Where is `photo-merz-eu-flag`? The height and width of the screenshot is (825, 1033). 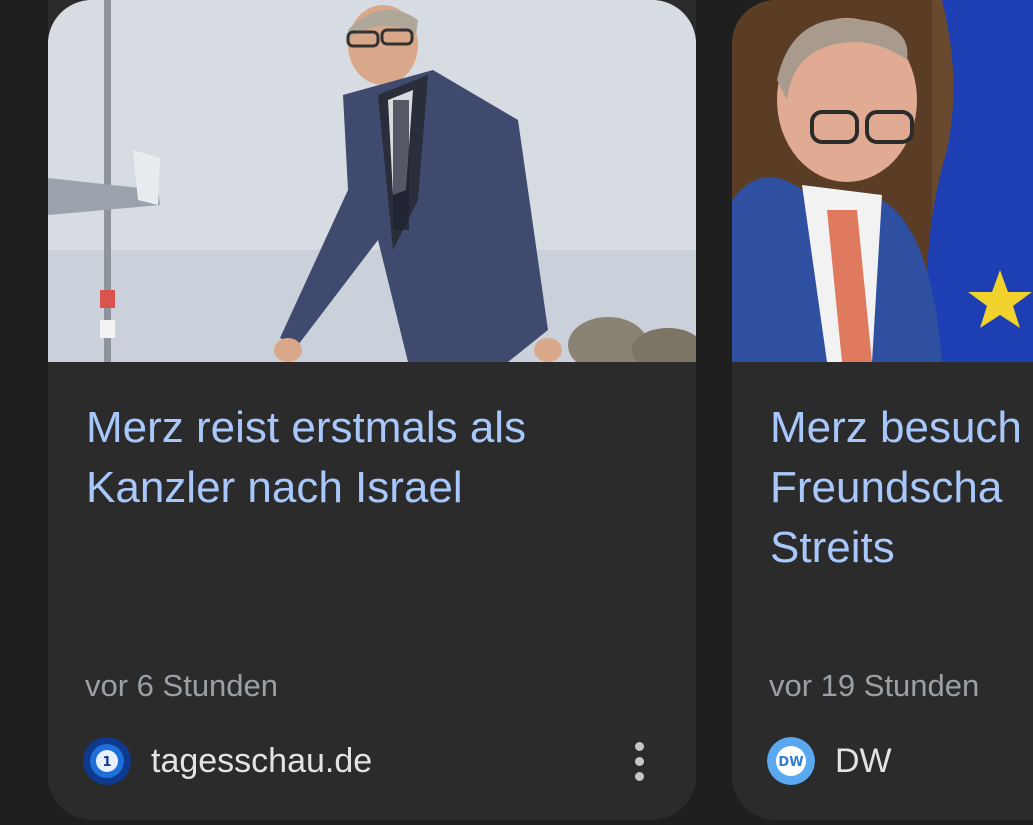 photo-merz-eu-flag is located at coordinates (882, 181).